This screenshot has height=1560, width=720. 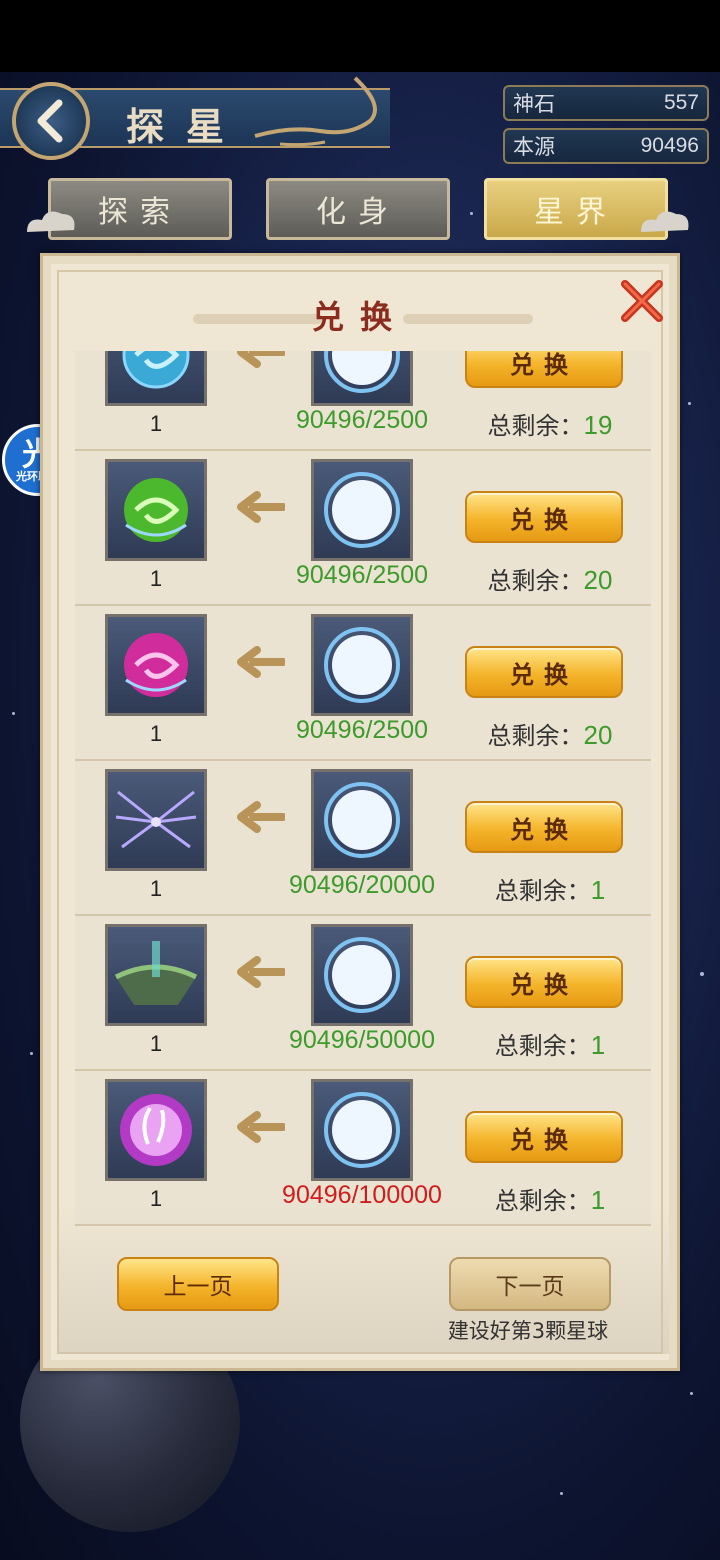 What do you see at coordinates (156, 665) in the screenshot?
I see `pink-orb-icon` at bounding box center [156, 665].